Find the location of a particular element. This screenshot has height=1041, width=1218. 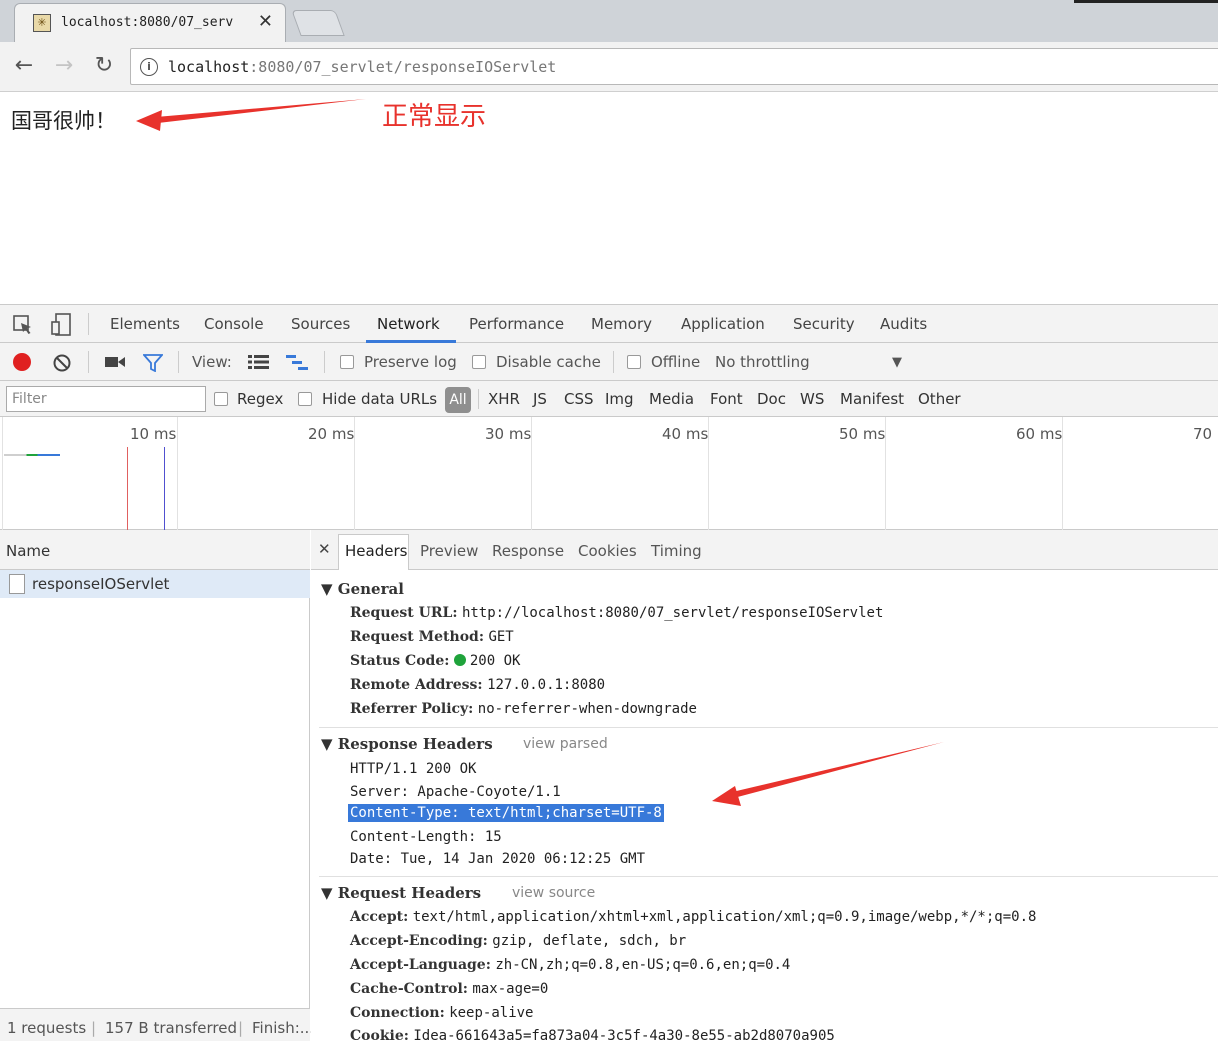

tab-sources: Sources is located at coordinates (320, 324).